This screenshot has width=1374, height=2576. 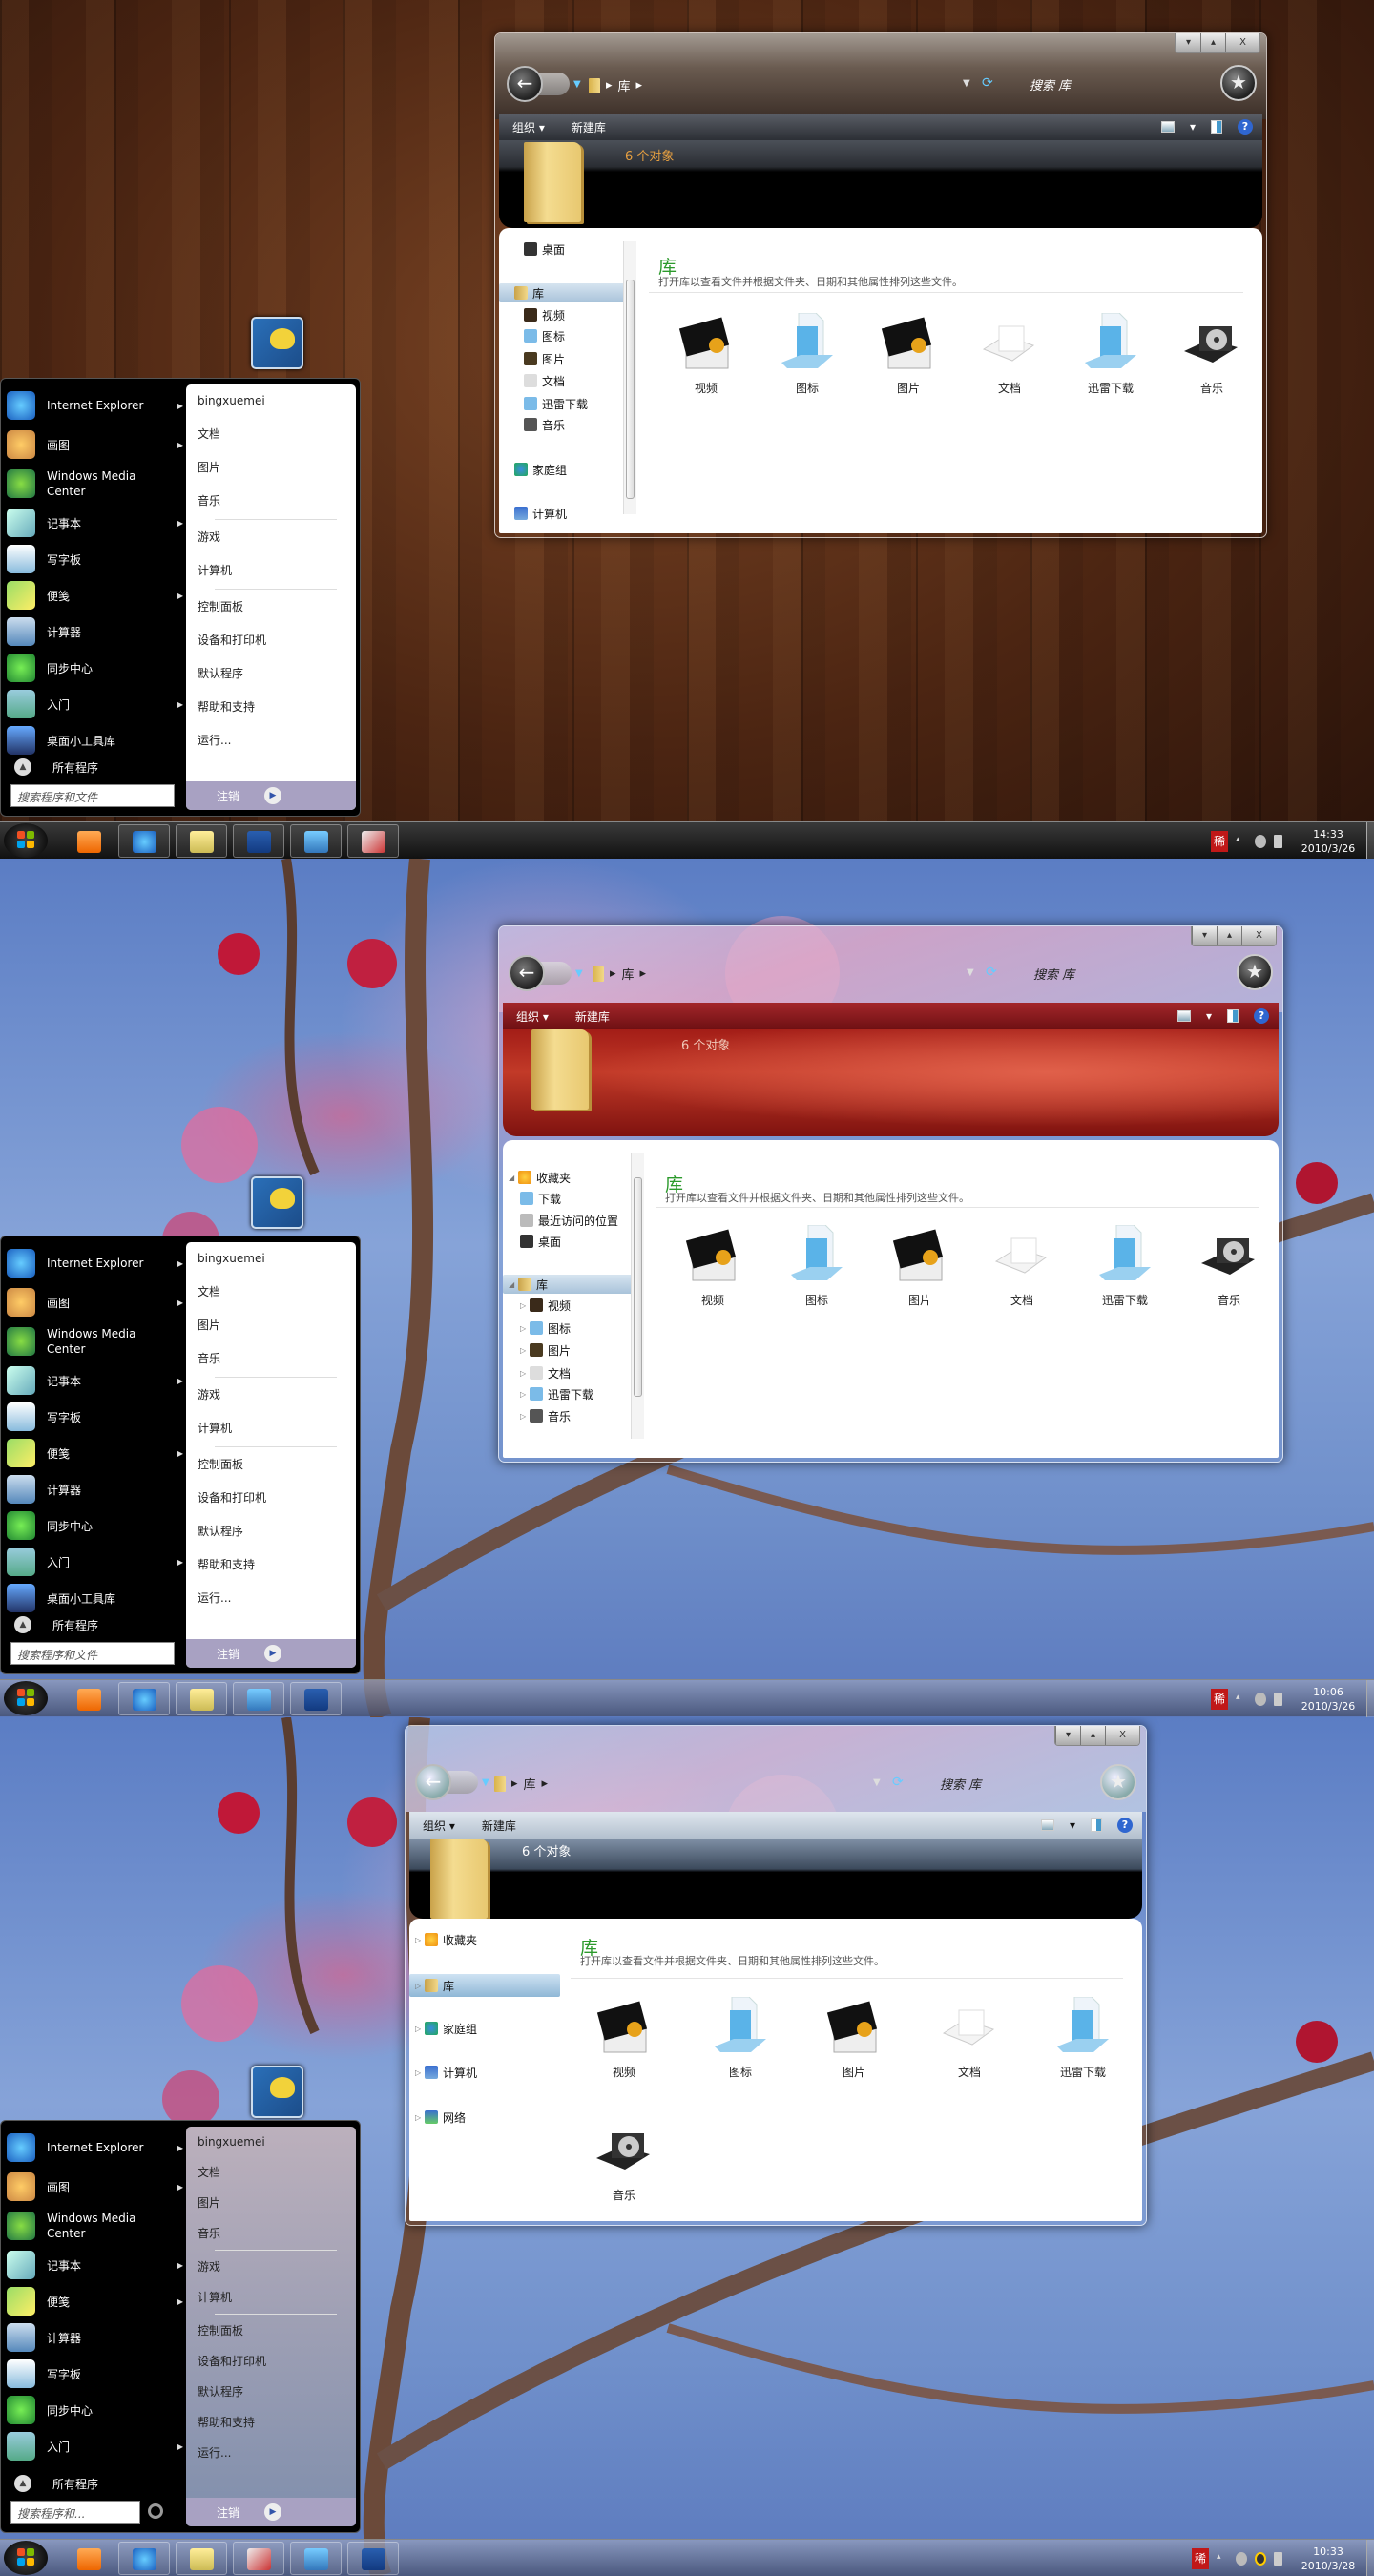 I want to click on favorites-star-button: ★, so click(x=1118, y=1782).